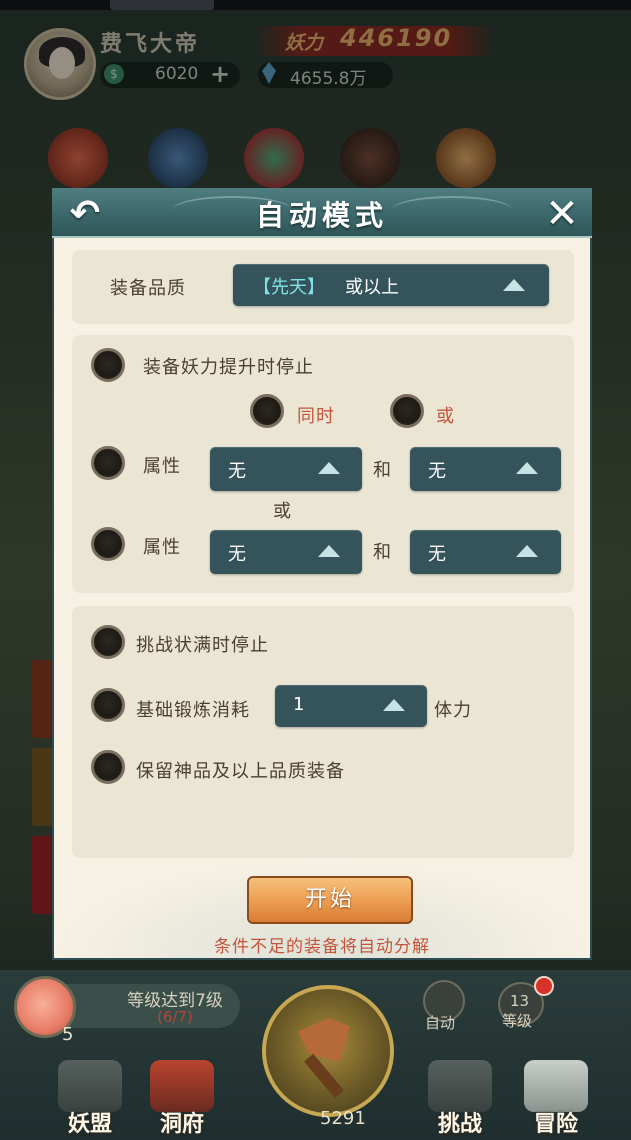 The height and width of the screenshot is (1140, 631). I want to click on attr-row-2-joiner: 和, so click(382, 552).